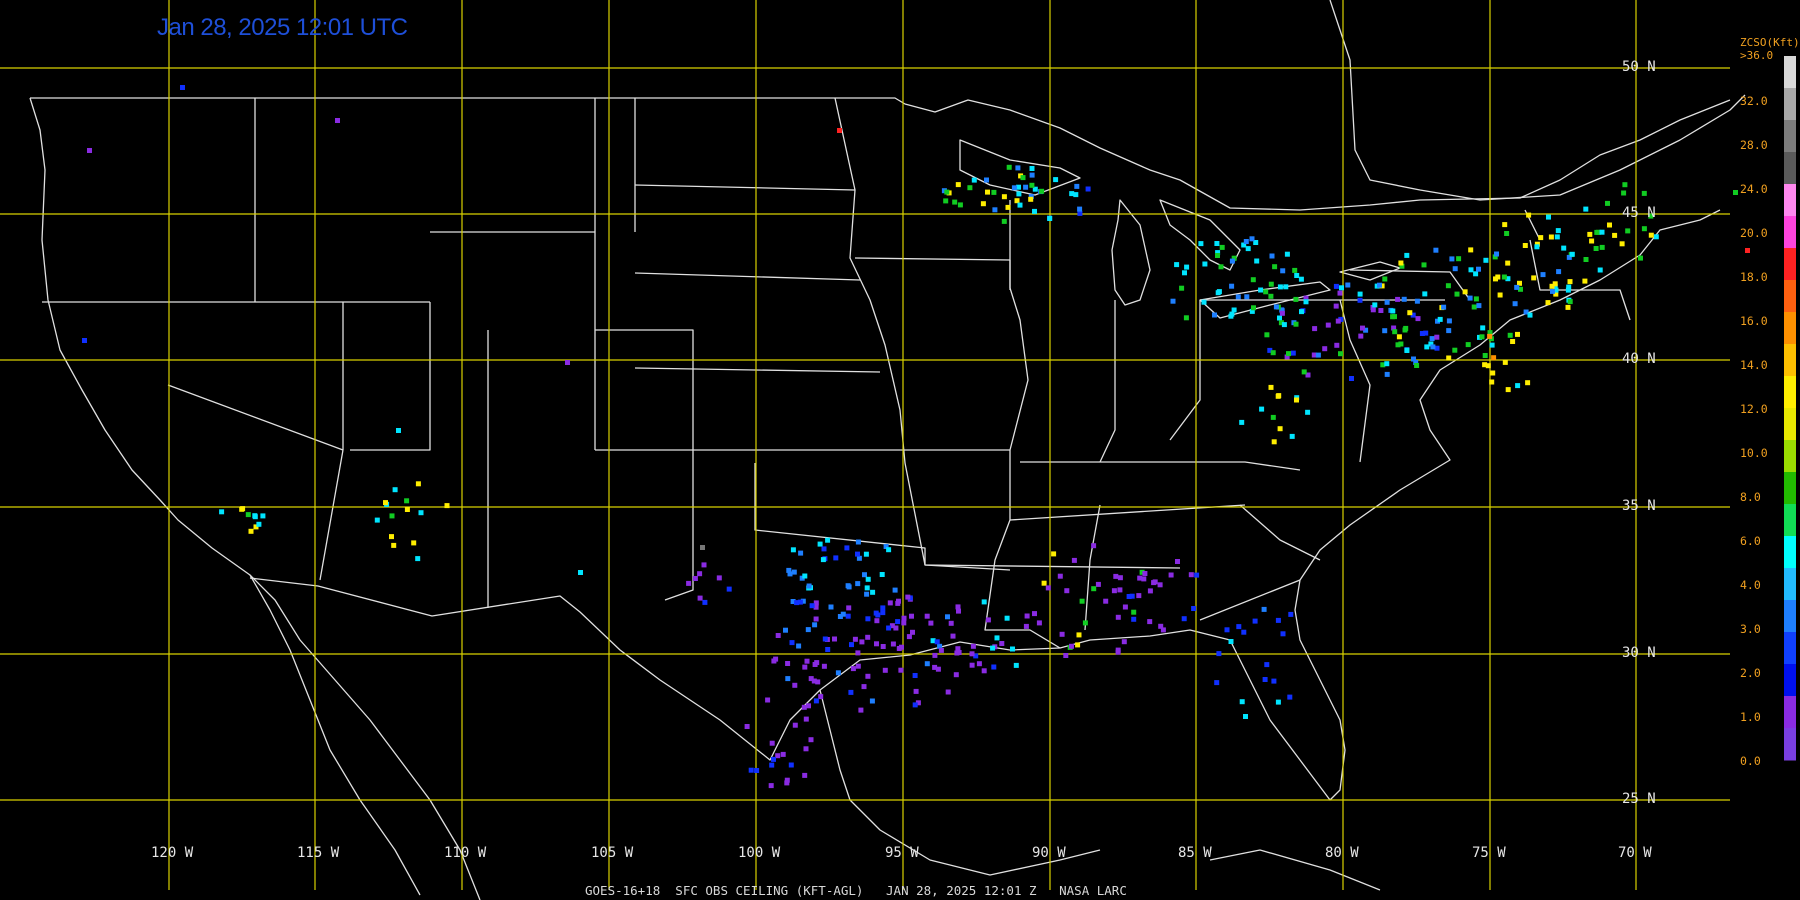 Image resolution: width=1800 pixels, height=900 pixels. Describe the element at coordinates (465, 853) in the screenshot. I see `longitude-label: 110 W` at that location.